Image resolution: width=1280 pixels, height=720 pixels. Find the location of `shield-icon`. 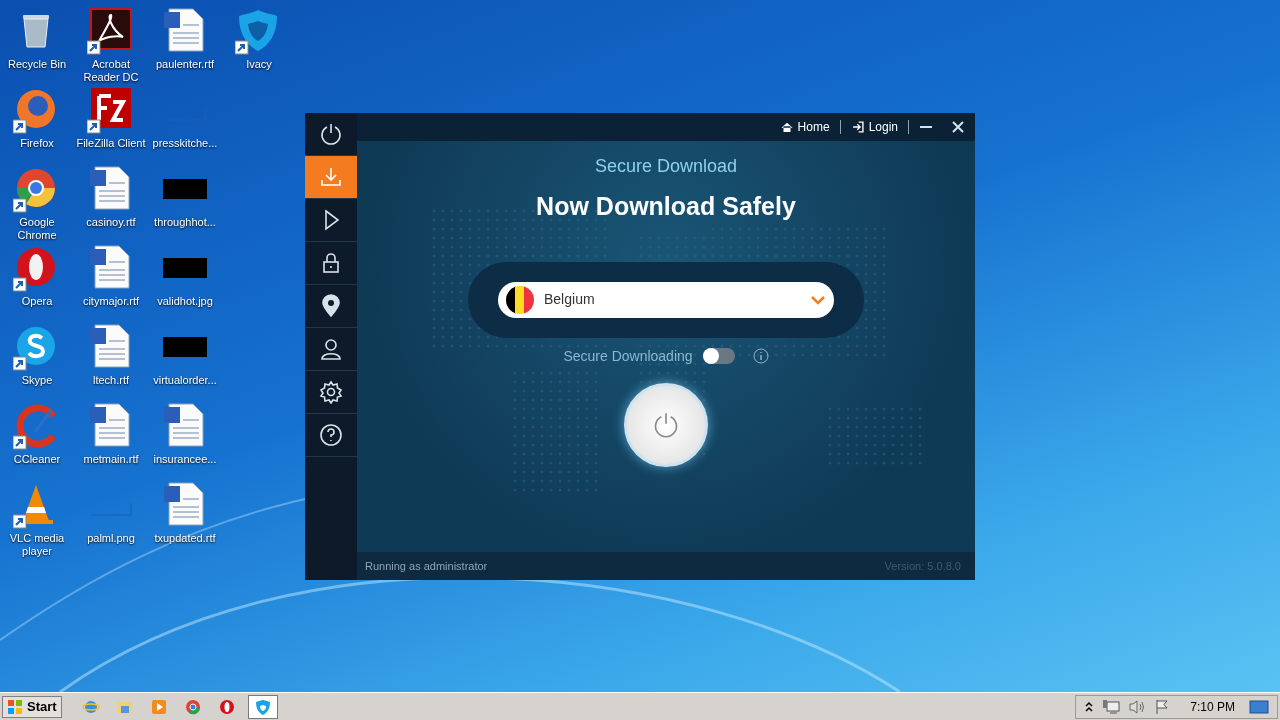

shield-icon is located at coordinates (262, 706).